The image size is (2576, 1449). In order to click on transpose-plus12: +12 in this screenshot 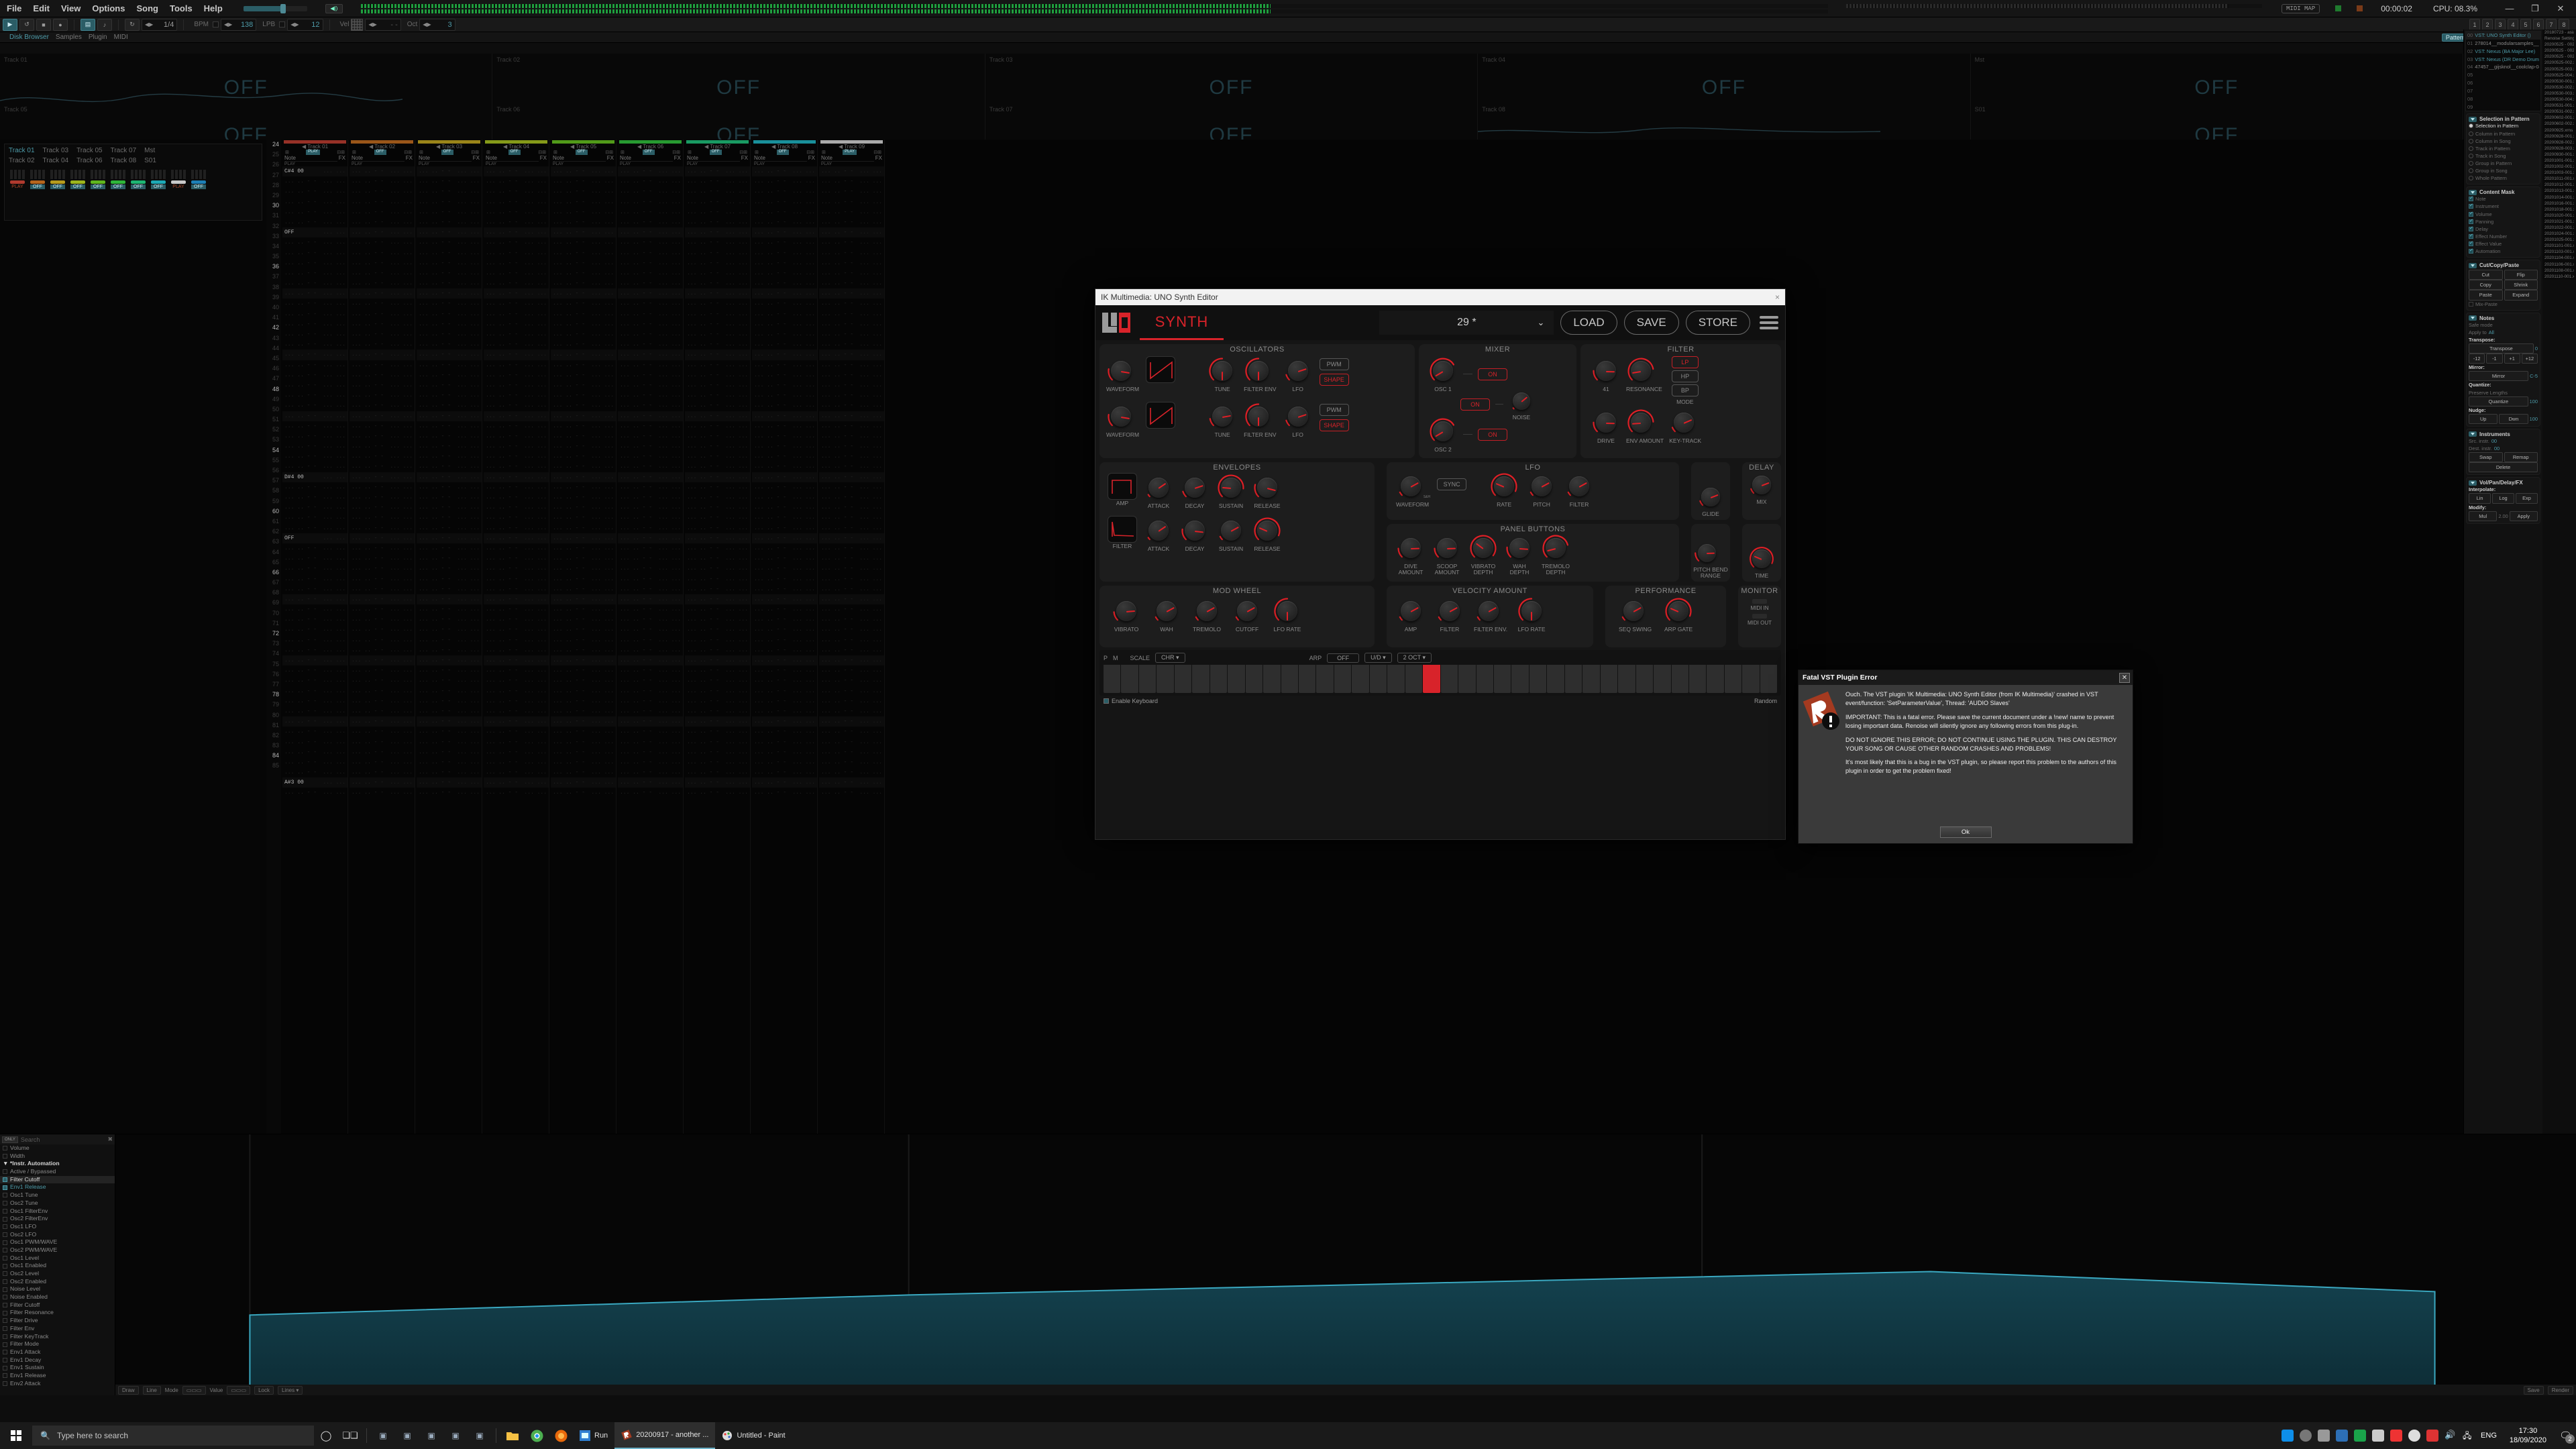, I will do `click(2529, 359)`.